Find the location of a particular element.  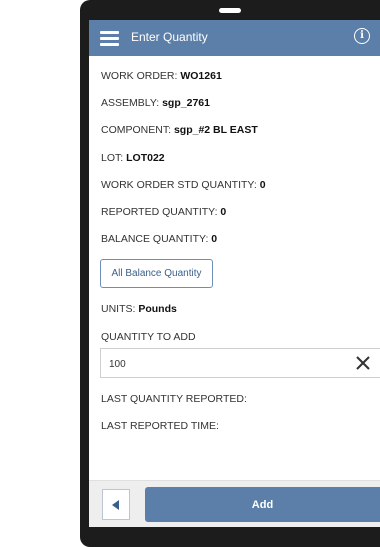

last-quantity-reported-label: LAST QUANTITY REPORTED: is located at coordinates (174, 399).